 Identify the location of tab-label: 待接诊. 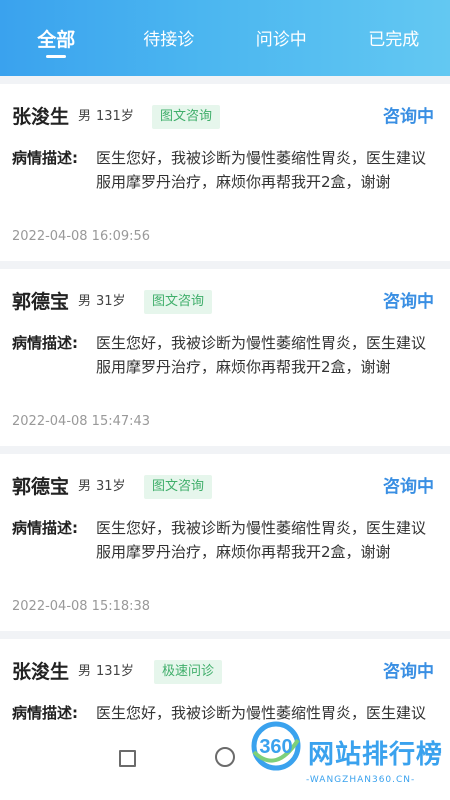
(169, 40).